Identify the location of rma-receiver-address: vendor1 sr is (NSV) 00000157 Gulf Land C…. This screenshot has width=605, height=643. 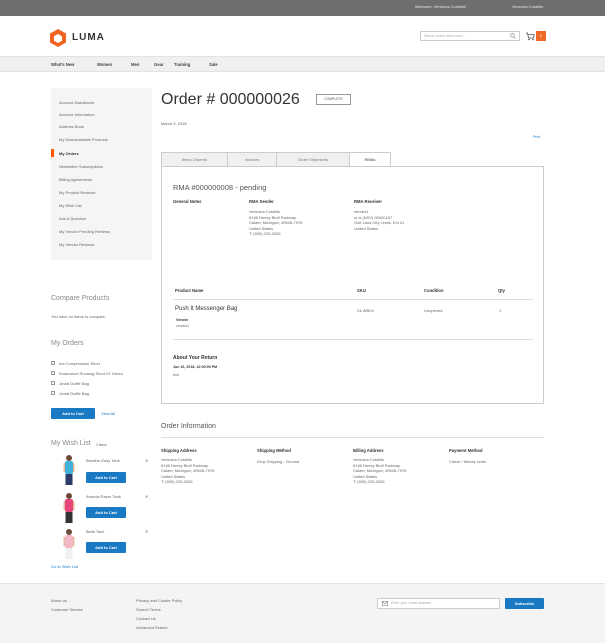
(379, 220).